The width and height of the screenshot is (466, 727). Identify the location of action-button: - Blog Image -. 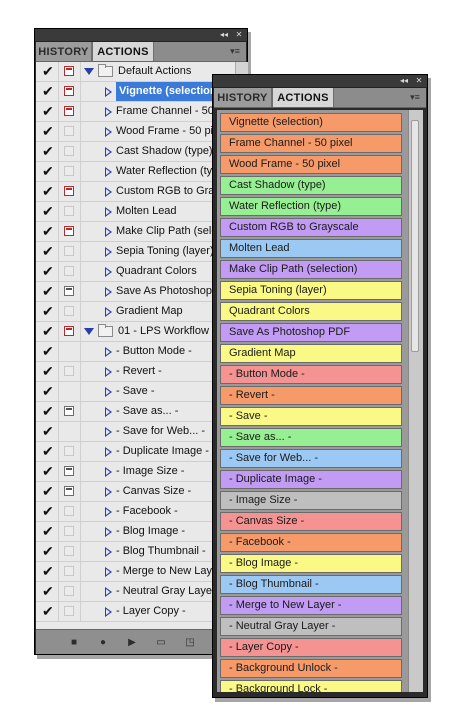
(311, 563).